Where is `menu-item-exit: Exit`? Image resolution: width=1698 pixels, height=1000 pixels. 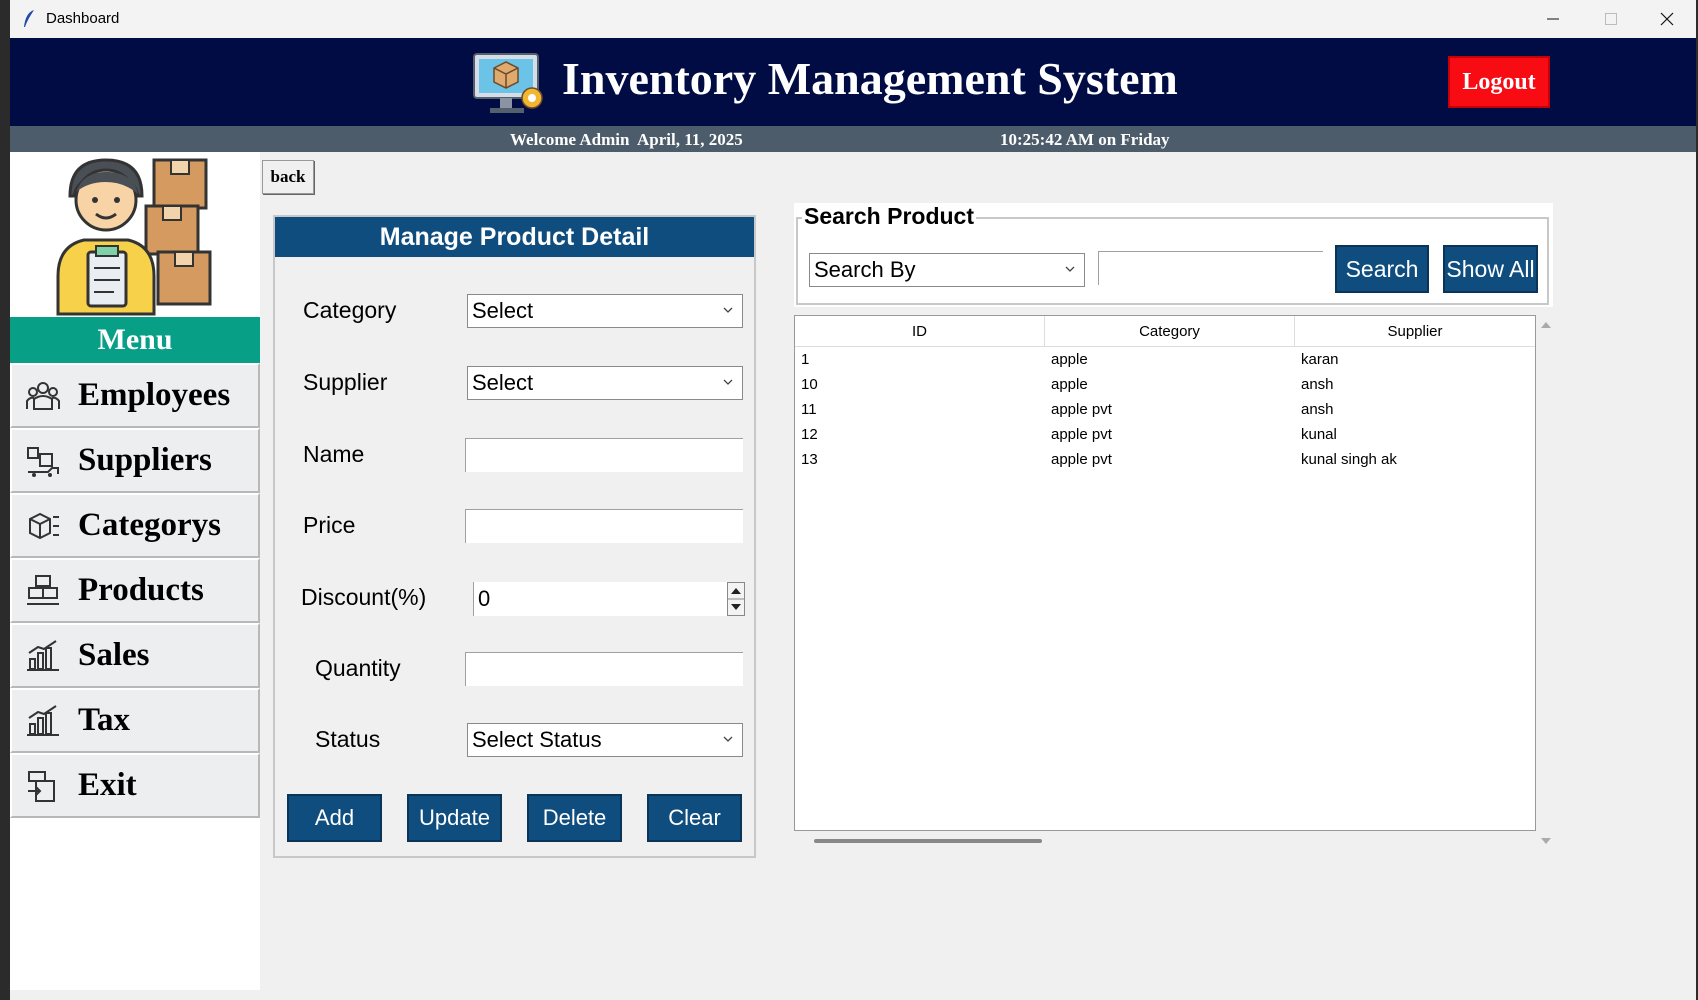
menu-item-exit: Exit is located at coordinates (135, 785).